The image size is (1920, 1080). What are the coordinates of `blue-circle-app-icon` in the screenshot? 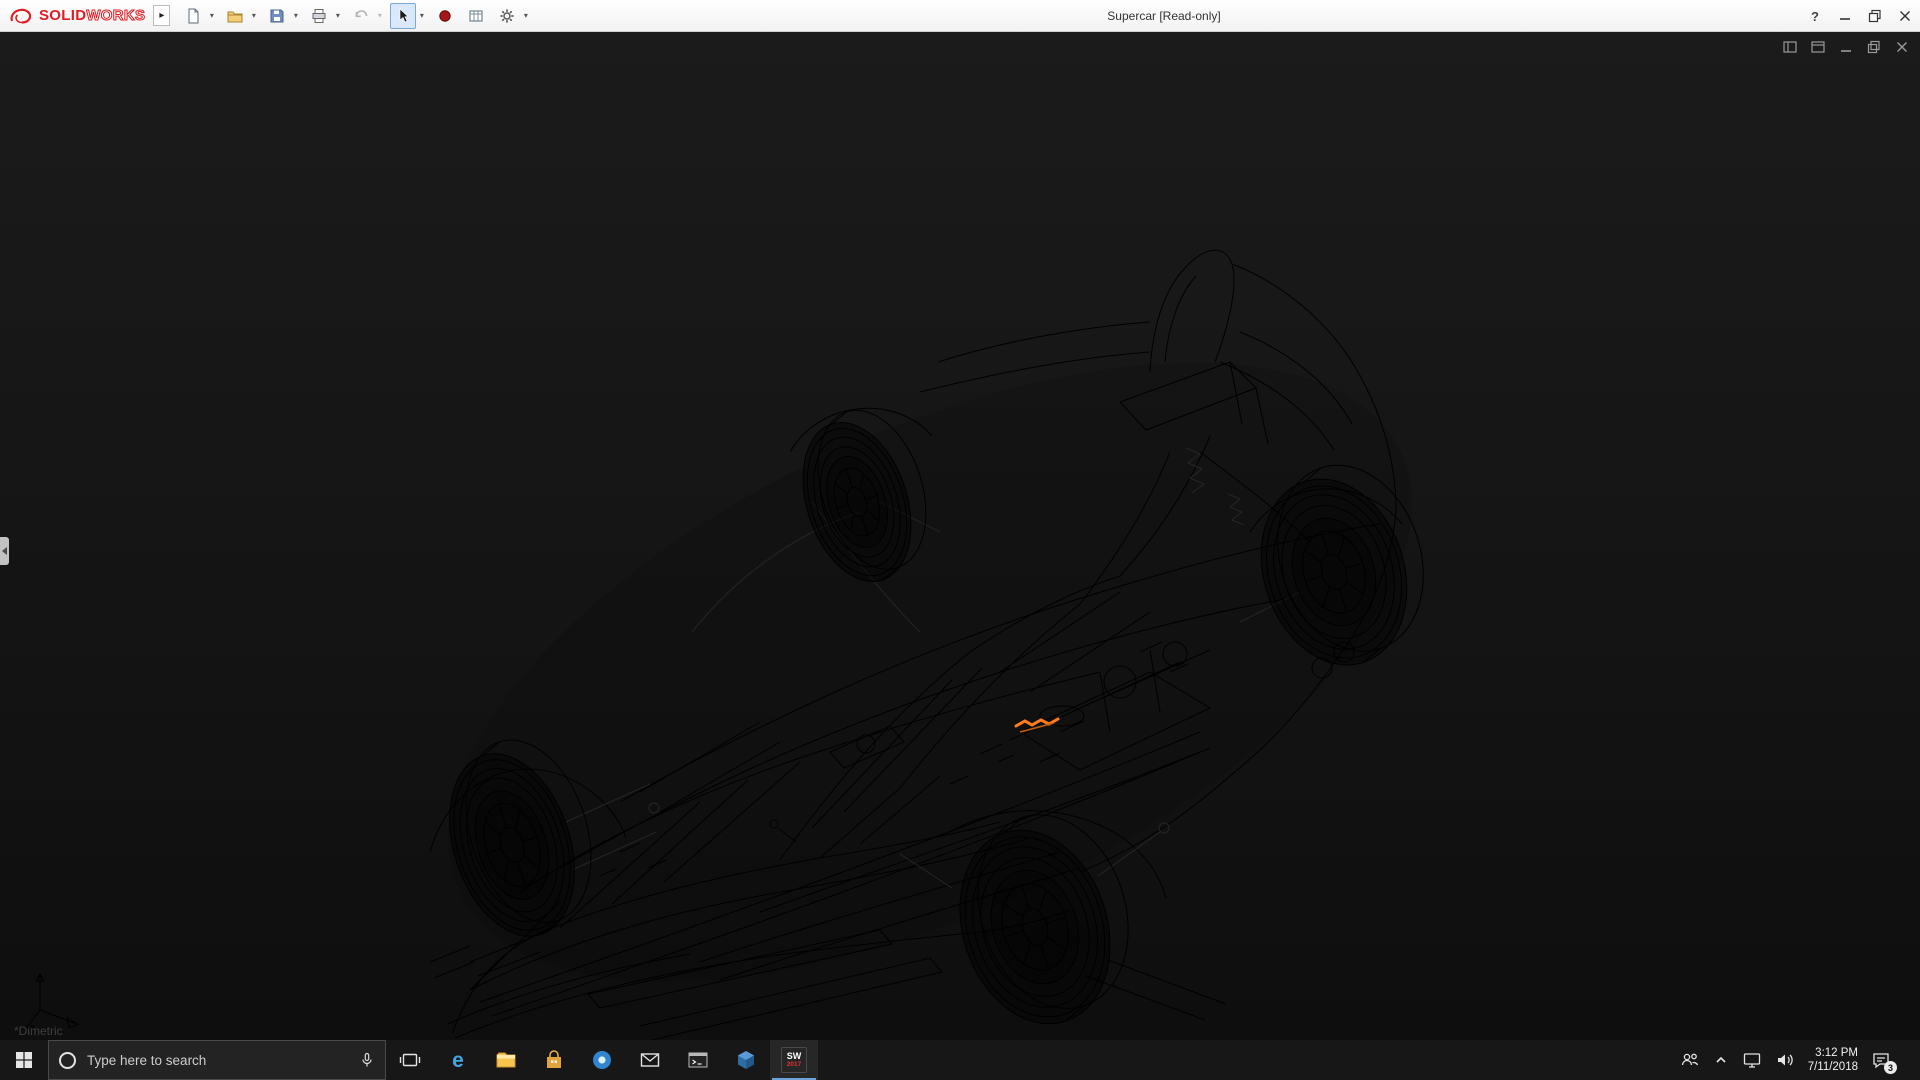 It's located at (602, 1060).